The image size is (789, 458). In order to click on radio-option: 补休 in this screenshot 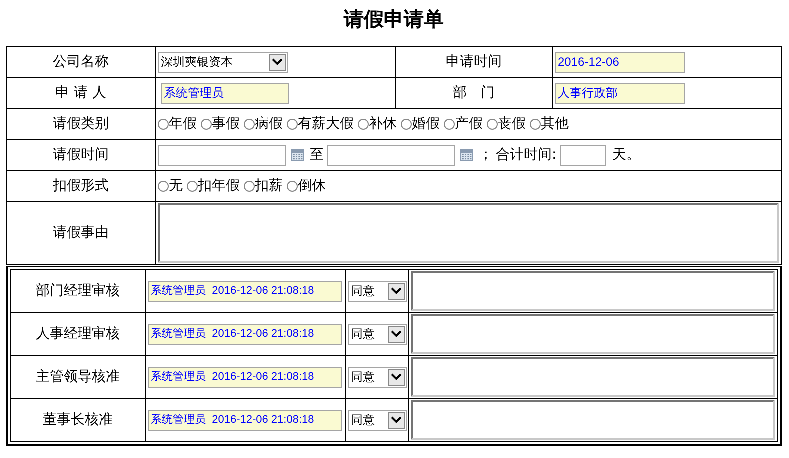, I will do `click(377, 124)`.